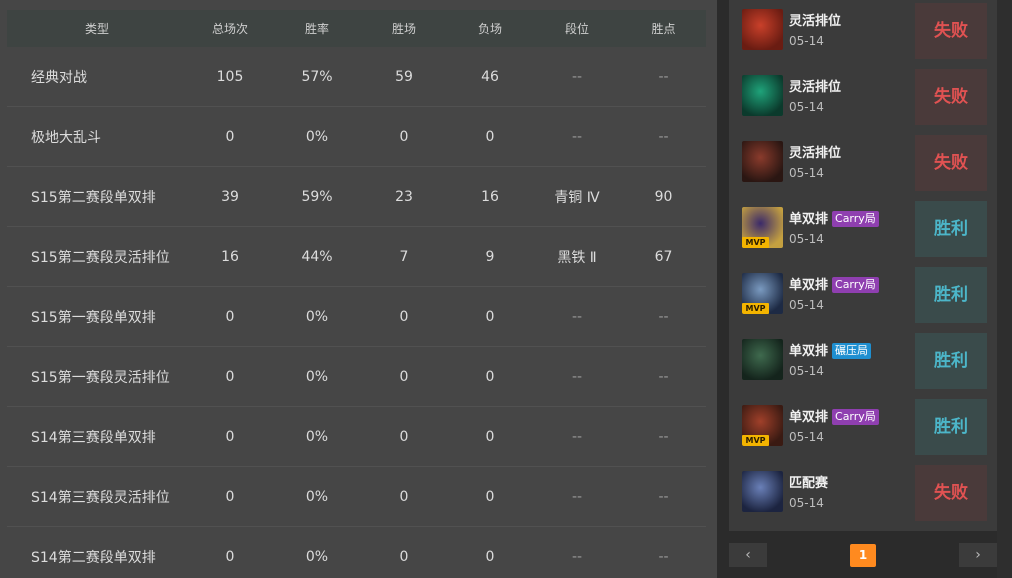 The width and height of the screenshot is (1012, 578). What do you see at coordinates (663, 196) in the screenshot?
I see `cell-points: 90` at bounding box center [663, 196].